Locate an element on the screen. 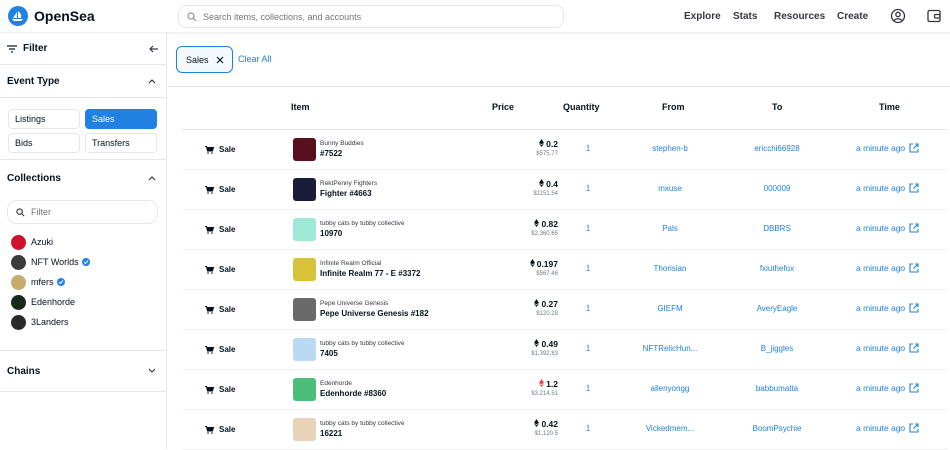  collection-name: Pepe Universe Genesis is located at coordinates (354, 303).